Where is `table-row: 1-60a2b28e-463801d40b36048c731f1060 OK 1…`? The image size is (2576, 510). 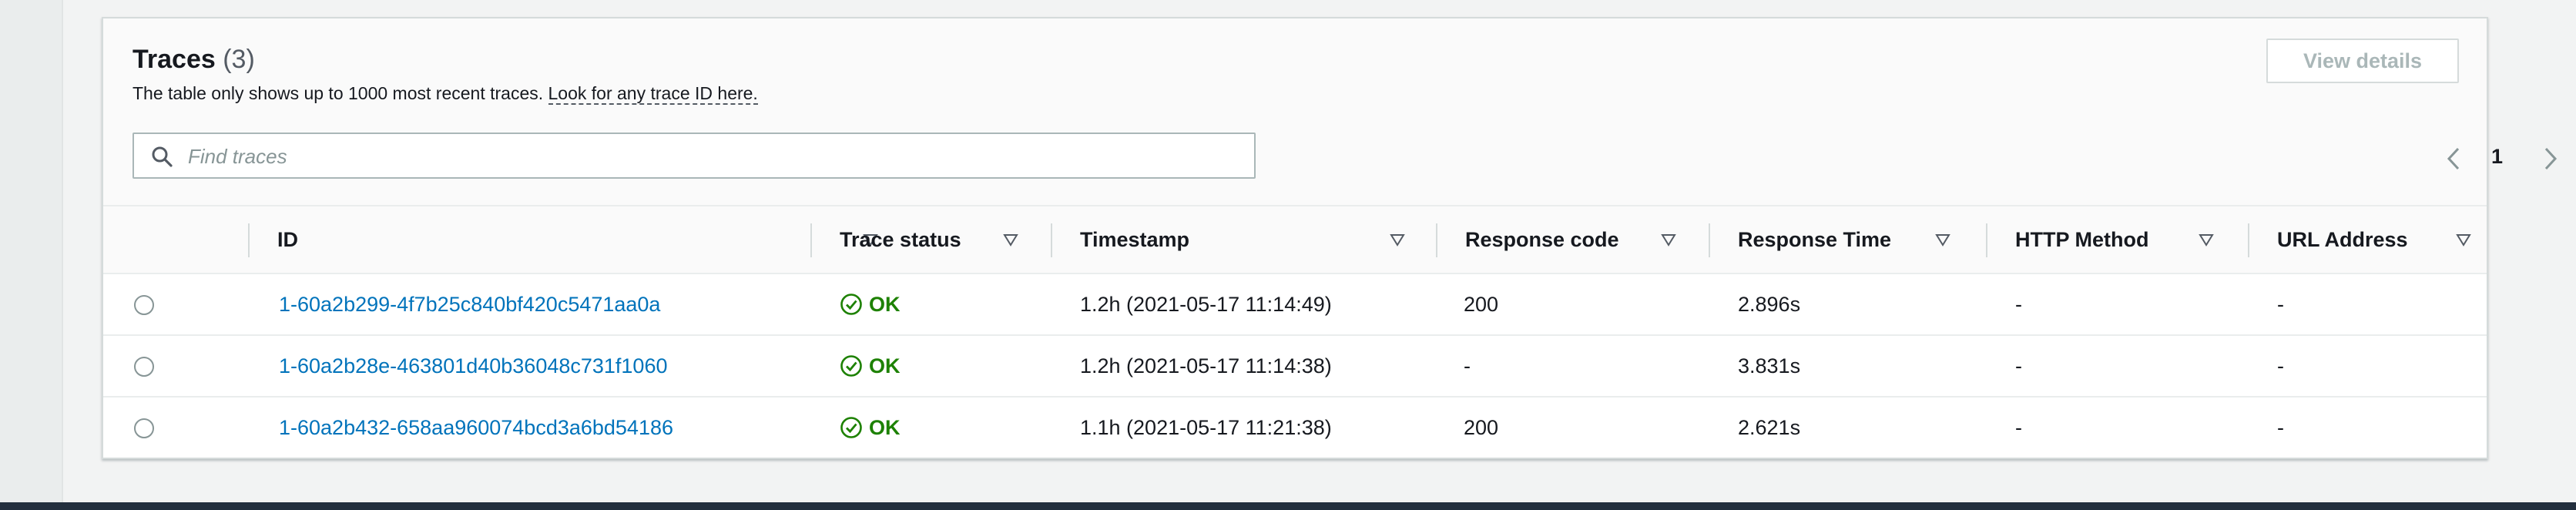 table-row: 1-60a2b28e-463801d40b36048c731f1060 OK 1… is located at coordinates (1295, 367).